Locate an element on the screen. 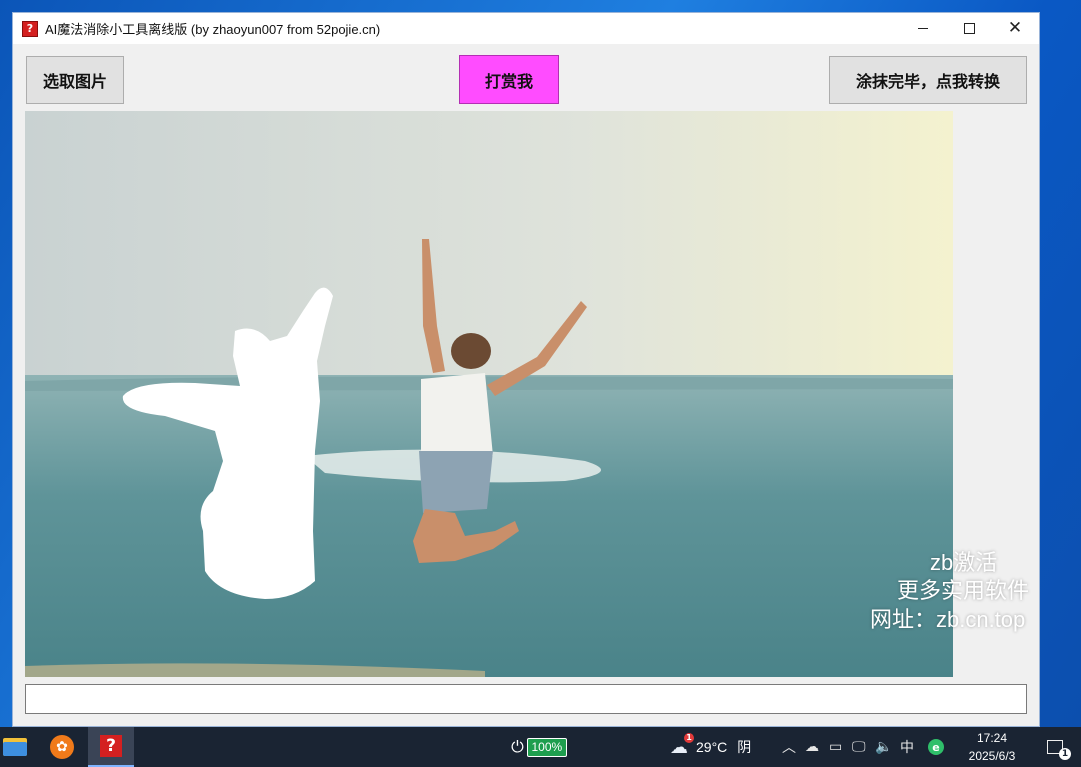 The image size is (1081, 767). minimize-icon is located at coordinates (923, 28).